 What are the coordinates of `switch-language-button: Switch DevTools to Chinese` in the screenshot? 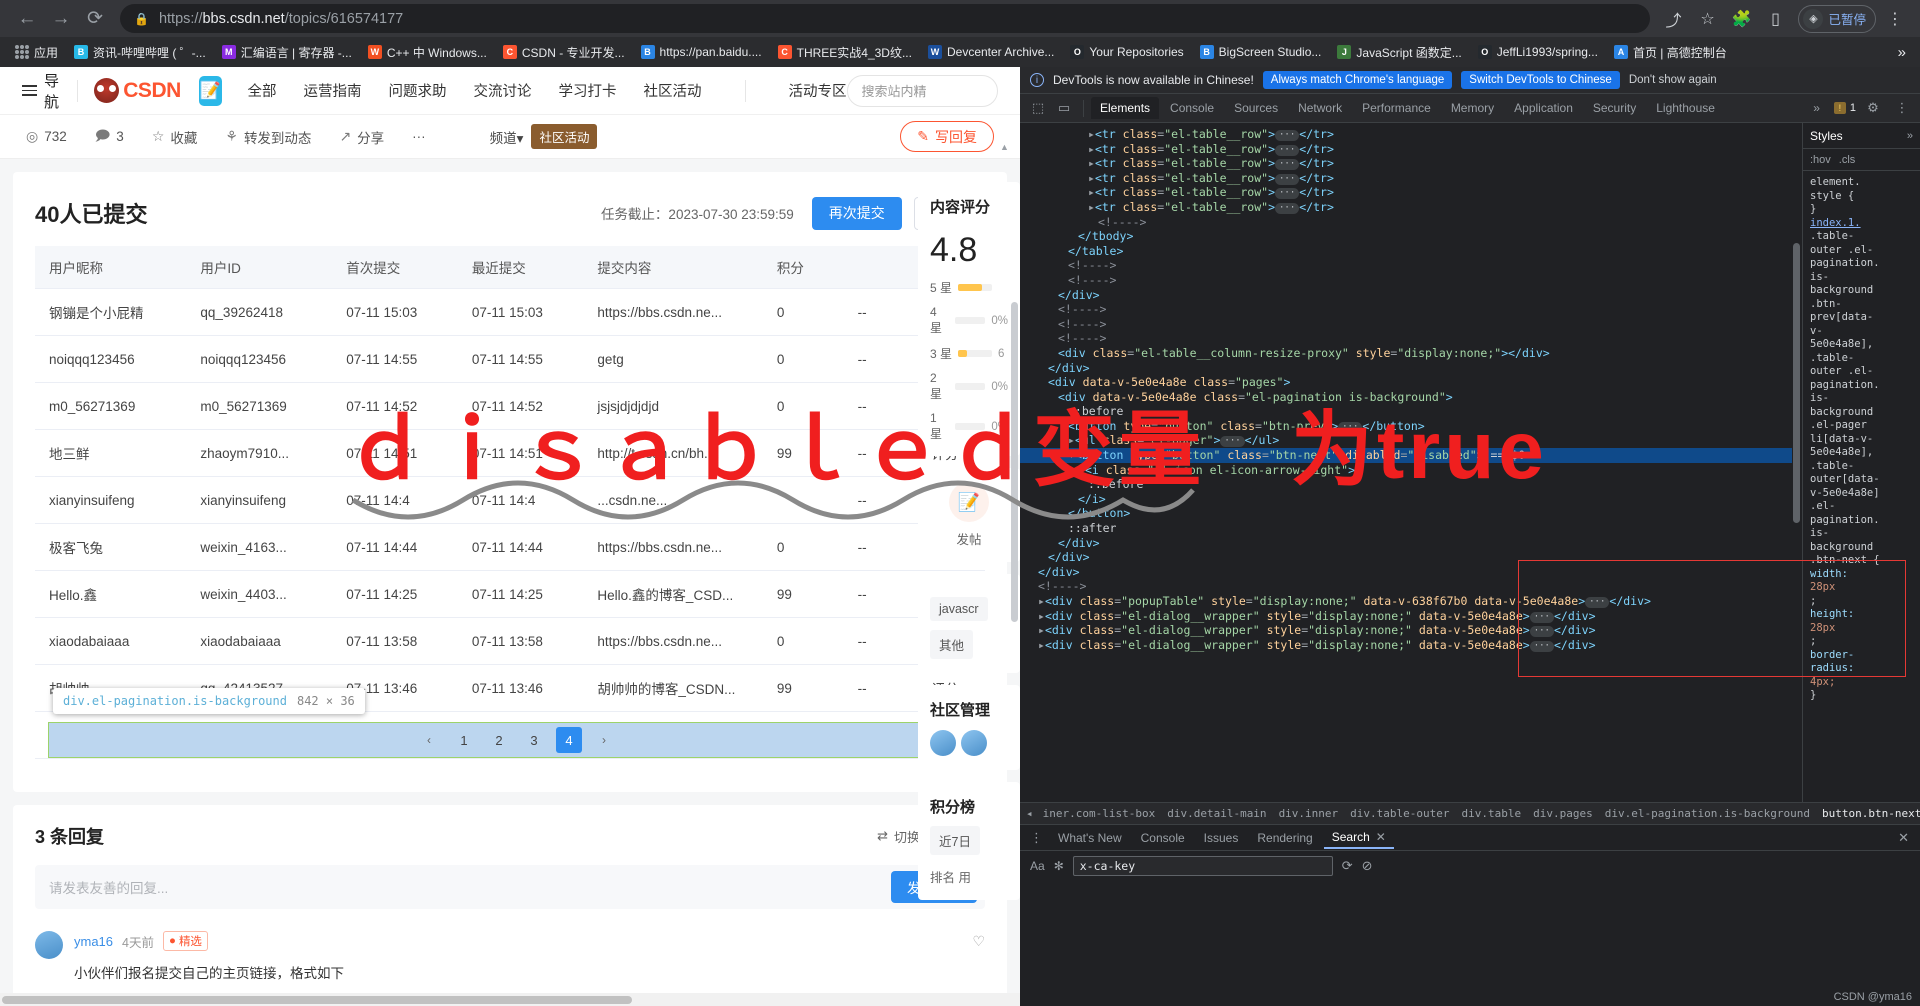 It's located at (1540, 80).